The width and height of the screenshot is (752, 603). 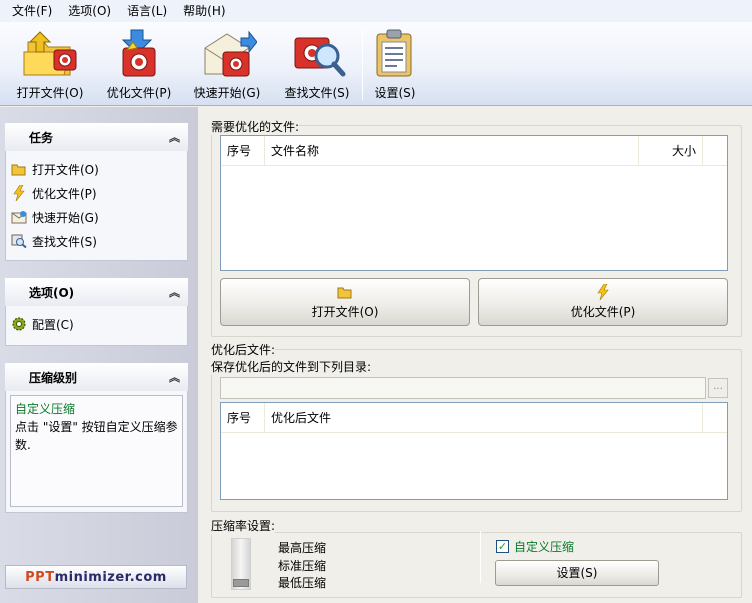 I want to click on menu-language: 语言(L), so click(x=147, y=11).